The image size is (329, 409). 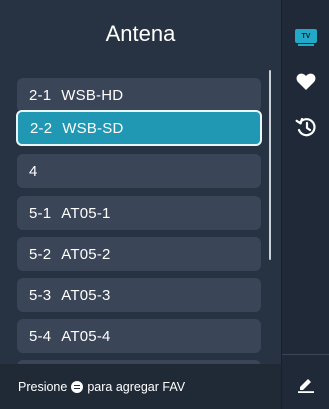 I want to click on channel-number: 5-1, so click(x=40, y=213).